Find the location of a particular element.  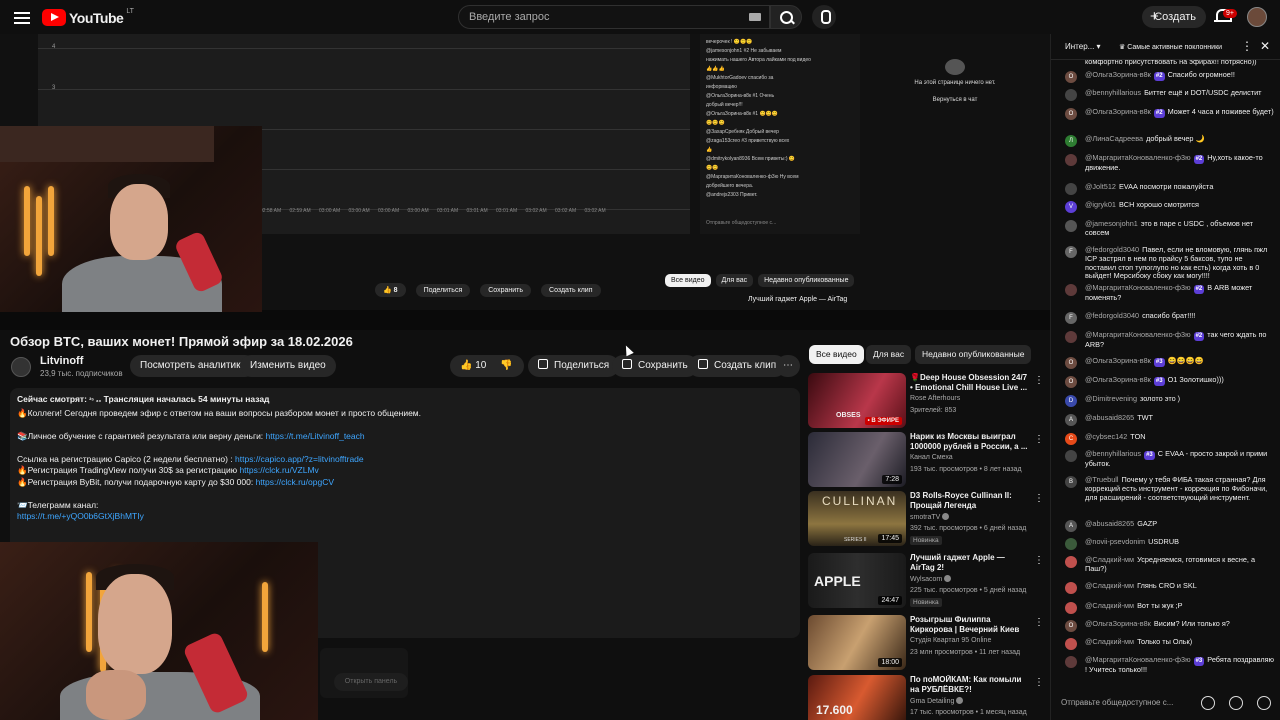

rec-channel: Rose Afterhours is located at coordinates (935, 398).